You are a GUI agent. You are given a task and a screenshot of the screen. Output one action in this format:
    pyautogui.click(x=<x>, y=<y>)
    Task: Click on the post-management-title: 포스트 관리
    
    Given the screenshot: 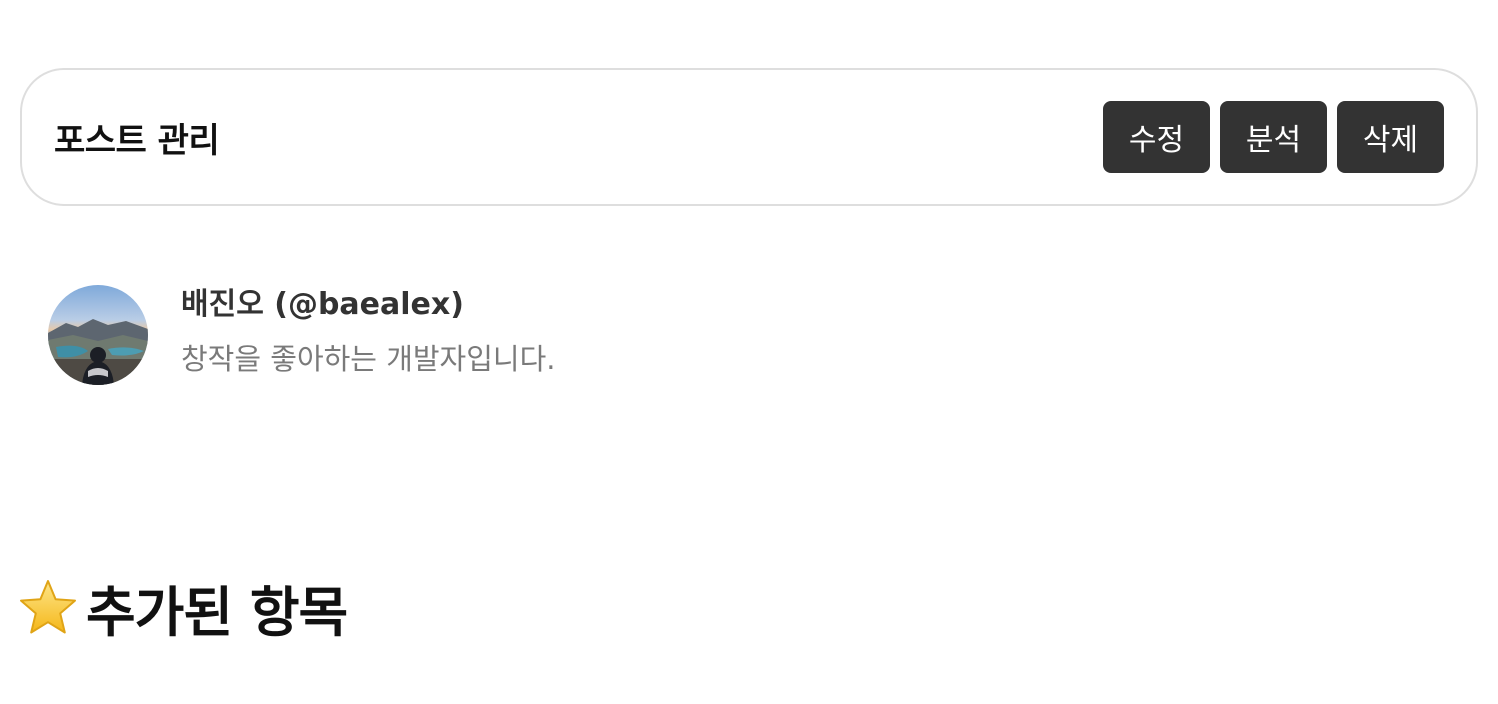 What is the action you would take?
    pyautogui.click(x=137, y=140)
    